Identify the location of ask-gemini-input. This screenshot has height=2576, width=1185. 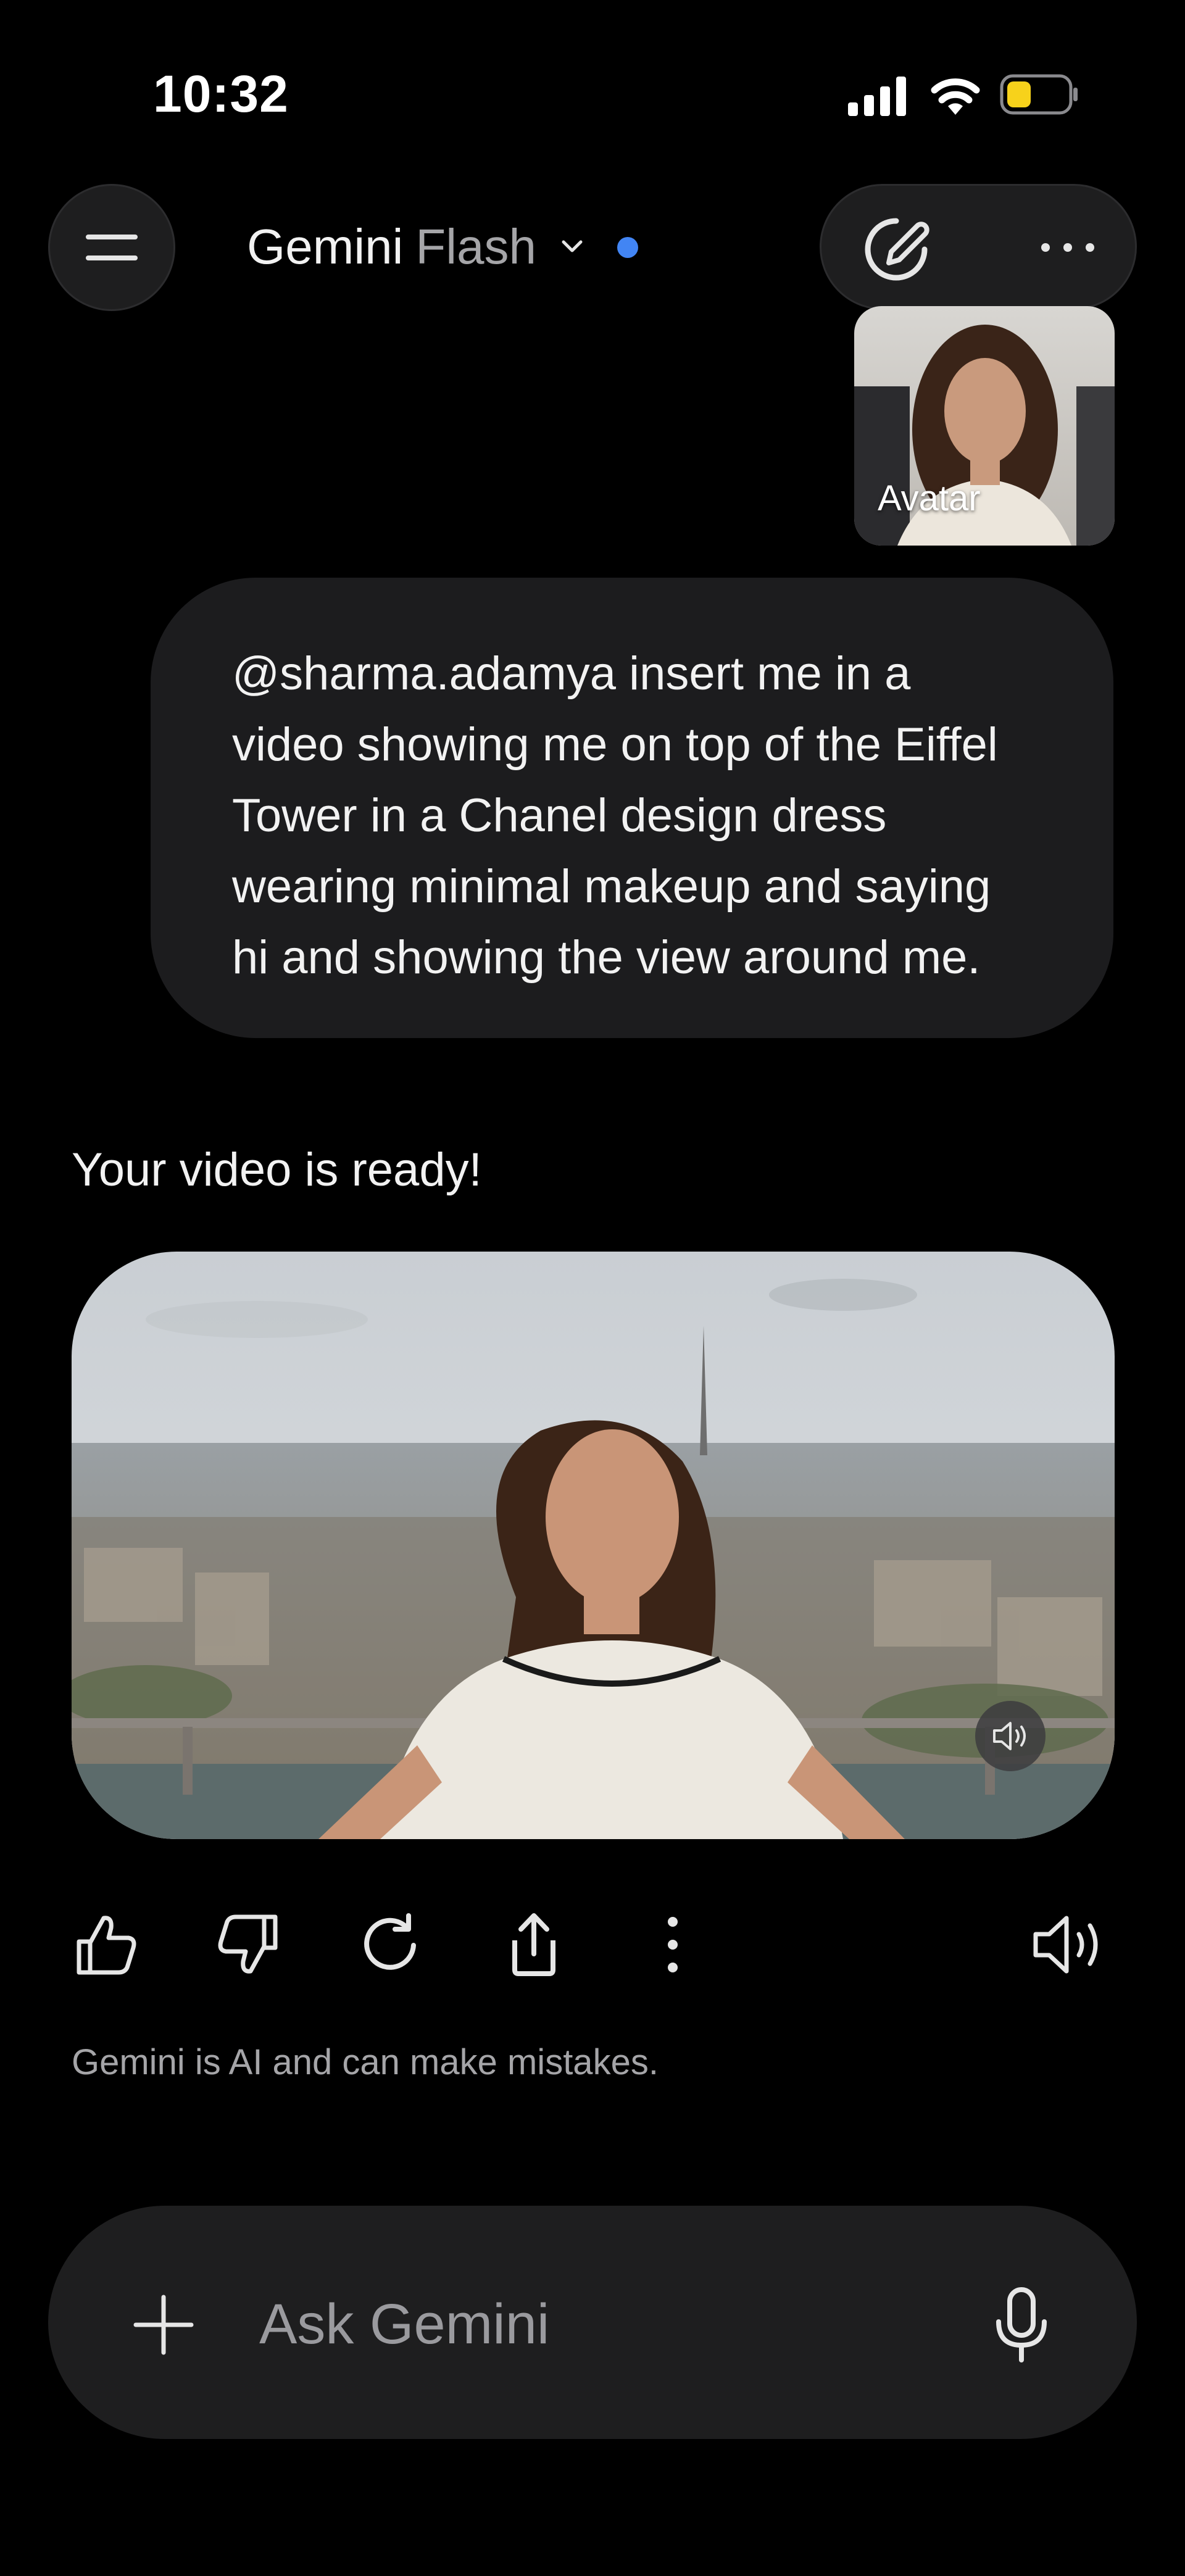
(598, 2324).